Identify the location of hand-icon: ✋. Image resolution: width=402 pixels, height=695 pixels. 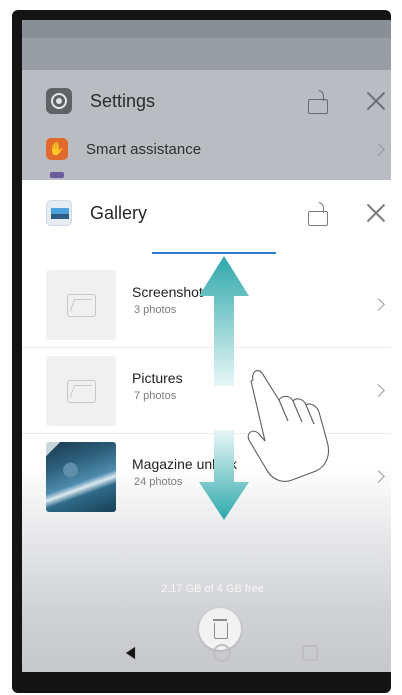
(57, 149).